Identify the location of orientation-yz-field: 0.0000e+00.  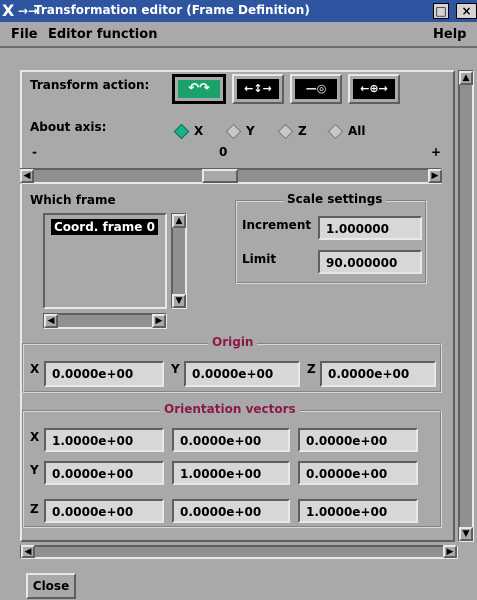
(358, 473).